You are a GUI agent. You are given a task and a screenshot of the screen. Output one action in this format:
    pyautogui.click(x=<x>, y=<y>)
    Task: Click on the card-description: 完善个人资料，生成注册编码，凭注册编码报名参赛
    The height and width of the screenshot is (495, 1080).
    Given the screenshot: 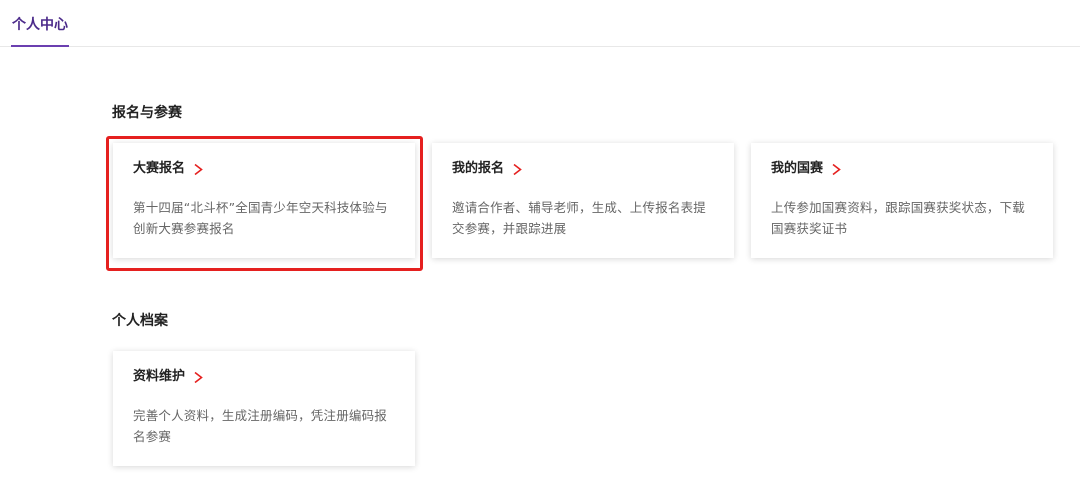 What is the action you would take?
    pyautogui.click(x=260, y=426)
    